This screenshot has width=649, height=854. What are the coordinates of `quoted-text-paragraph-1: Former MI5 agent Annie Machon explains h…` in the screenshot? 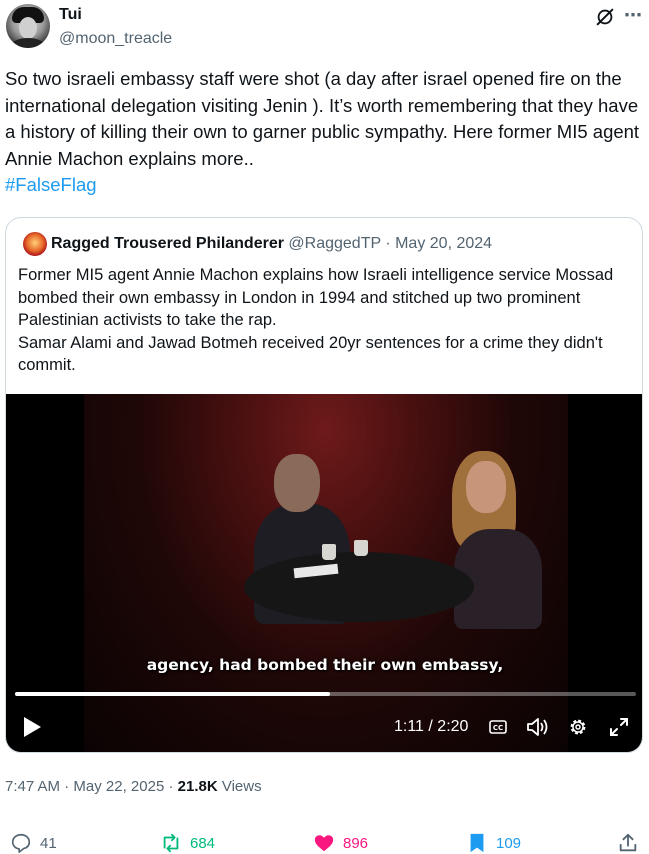 It's located at (316, 297).